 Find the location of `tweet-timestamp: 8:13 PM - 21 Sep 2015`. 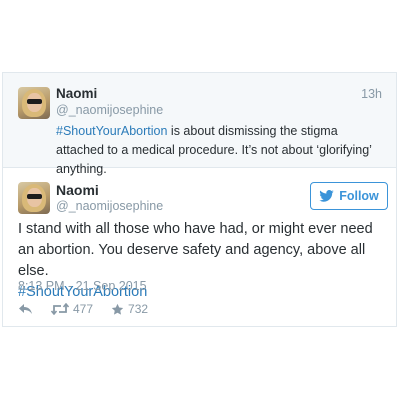

tweet-timestamp: 8:13 PM - 21 Sep 2015 is located at coordinates (82, 286).